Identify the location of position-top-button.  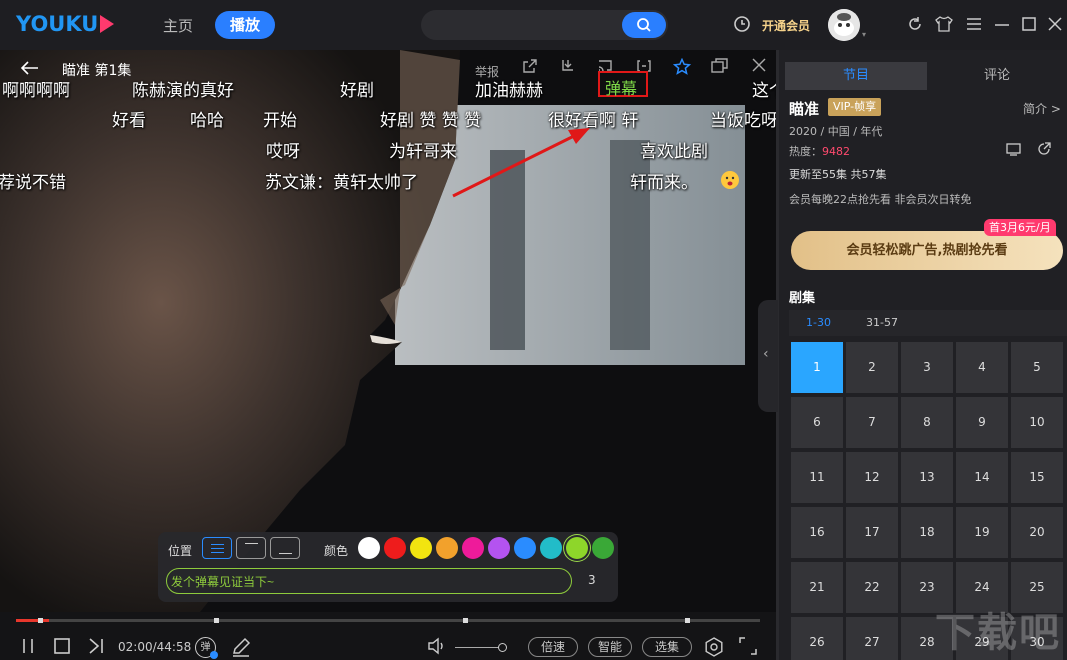
(251, 548).